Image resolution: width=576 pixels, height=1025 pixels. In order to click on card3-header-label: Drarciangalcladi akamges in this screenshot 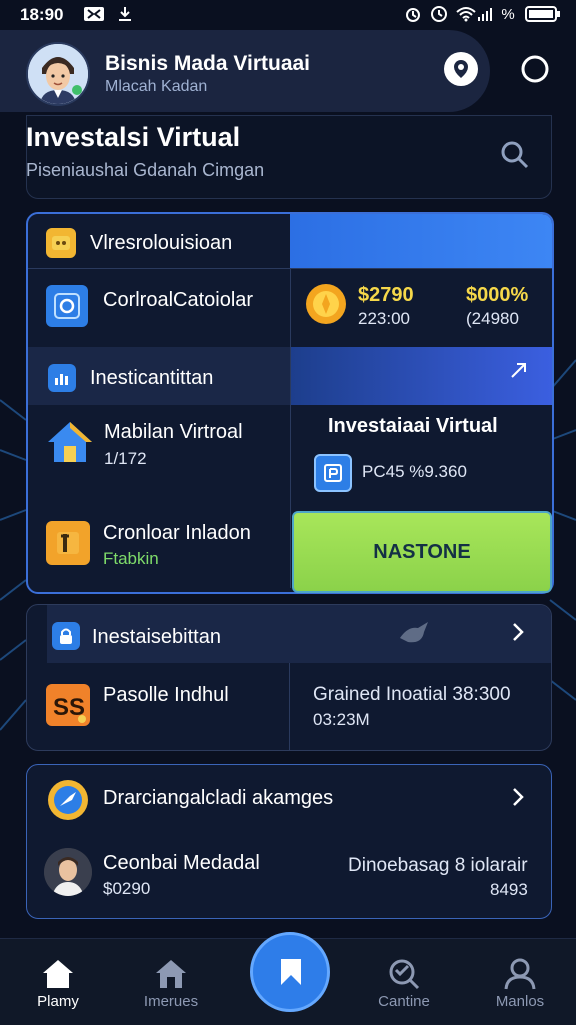, I will do `click(218, 798)`.